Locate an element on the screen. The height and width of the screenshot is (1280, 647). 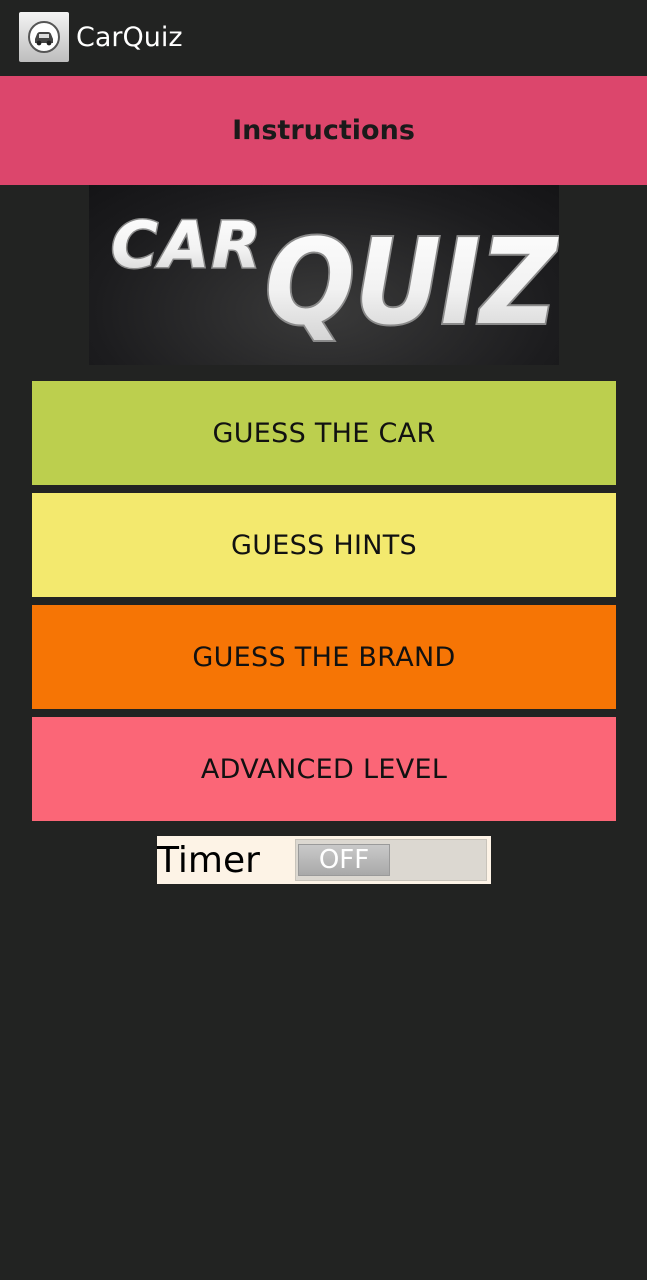
advanced-level-button: ADVANCED LEVEL is located at coordinates (324, 769).